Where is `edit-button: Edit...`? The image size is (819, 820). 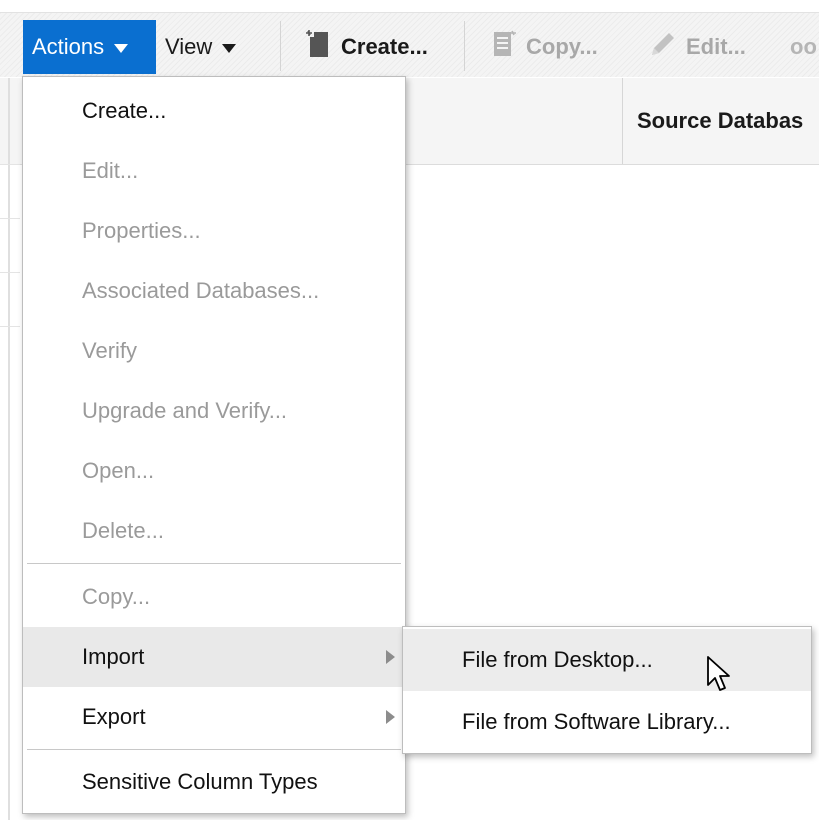
edit-button: Edit... is located at coordinates (697, 47).